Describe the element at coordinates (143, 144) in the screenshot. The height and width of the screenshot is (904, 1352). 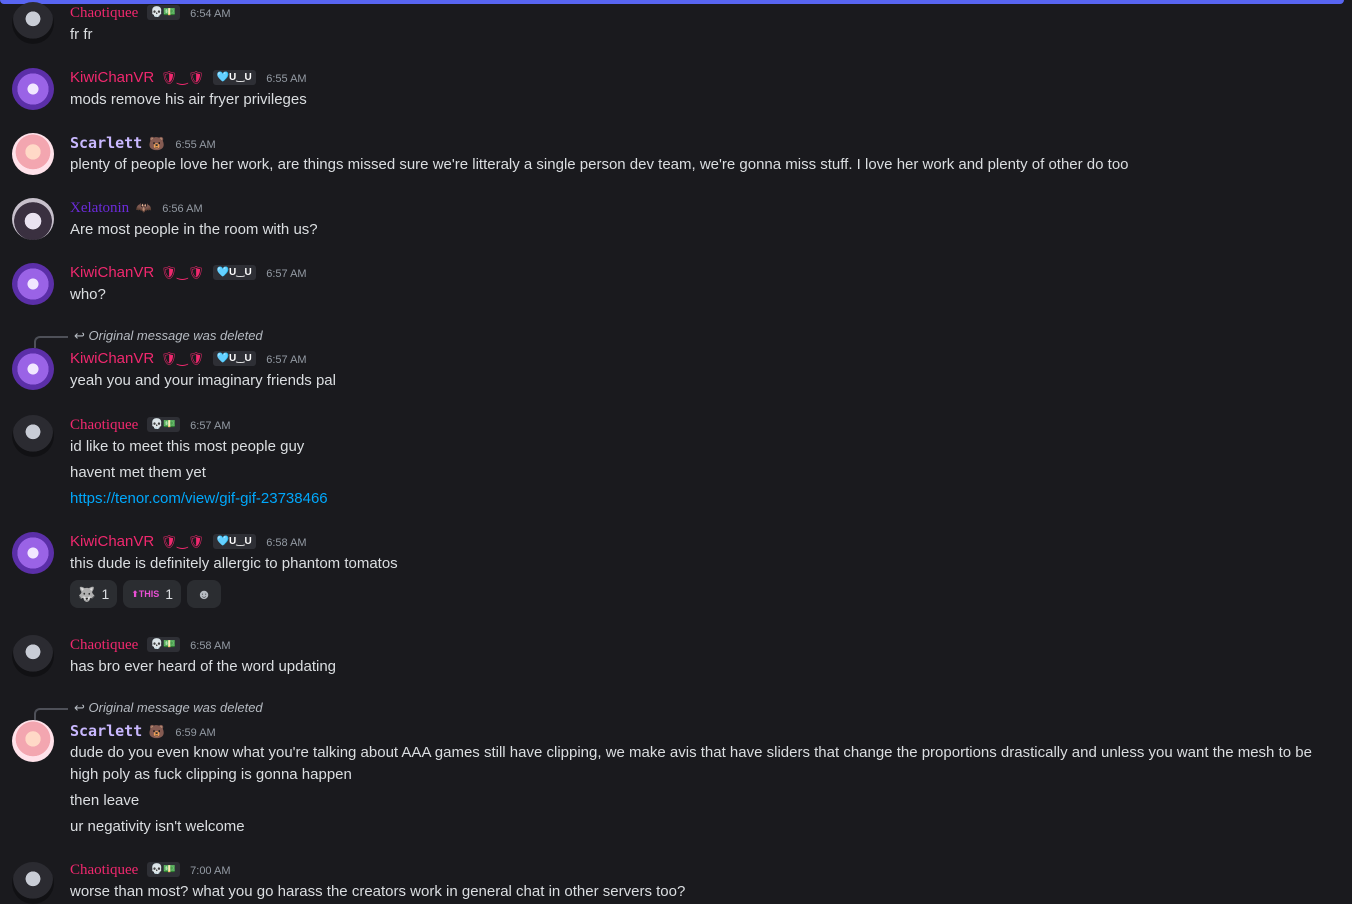
I see `message-header: Scarlett 🐻 6:55 AM` at that location.